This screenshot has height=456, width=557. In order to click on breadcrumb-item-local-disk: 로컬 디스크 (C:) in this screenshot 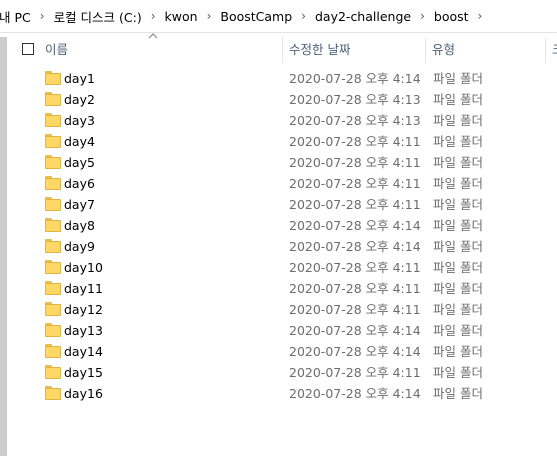, I will do `click(98, 16)`.